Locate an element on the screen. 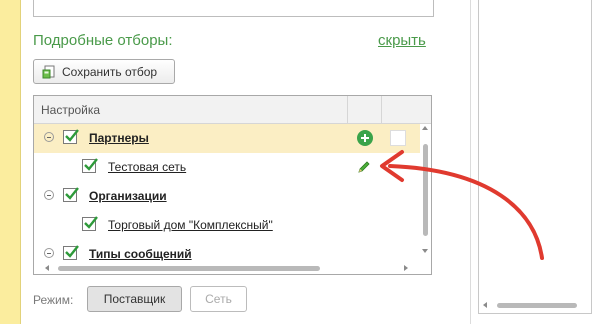 The width and height of the screenshot is (597, 324). tree-row-label: Торговый дом "Комплексный" is located at coordinates (190, 225).